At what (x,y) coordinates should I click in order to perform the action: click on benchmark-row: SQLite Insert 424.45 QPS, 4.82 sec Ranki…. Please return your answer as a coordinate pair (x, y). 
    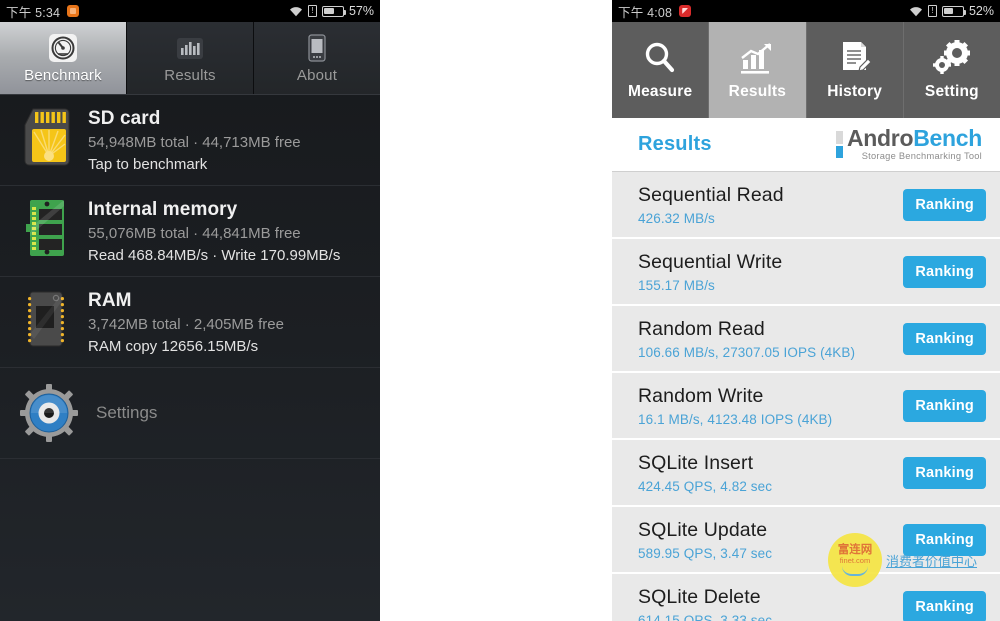
    Looking at the image, I should click on (806, 473).